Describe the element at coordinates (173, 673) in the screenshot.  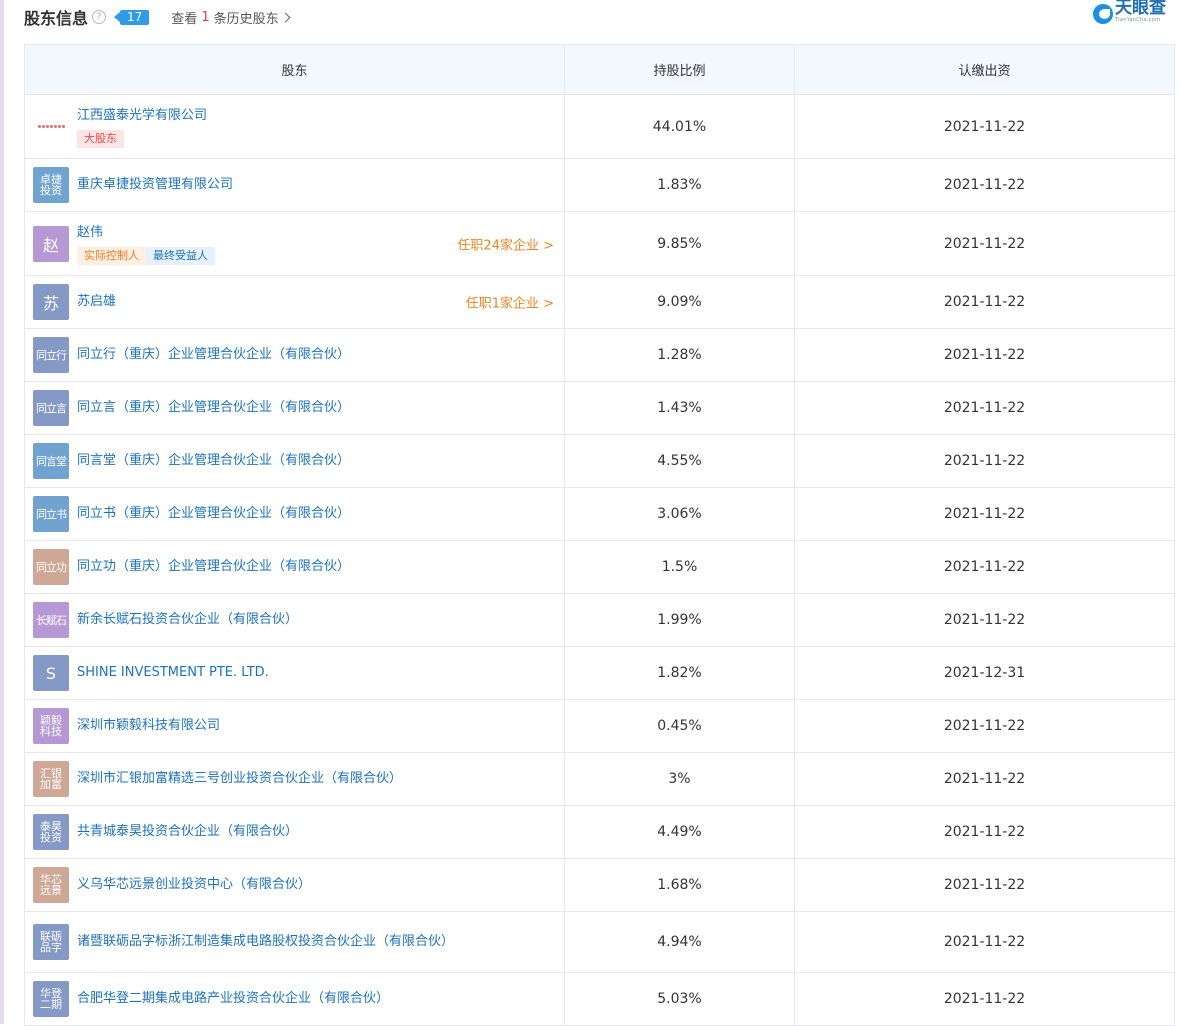
I see `shareholder-name-link: SHINE INVESTMENT PTE. LTD.` at that location.